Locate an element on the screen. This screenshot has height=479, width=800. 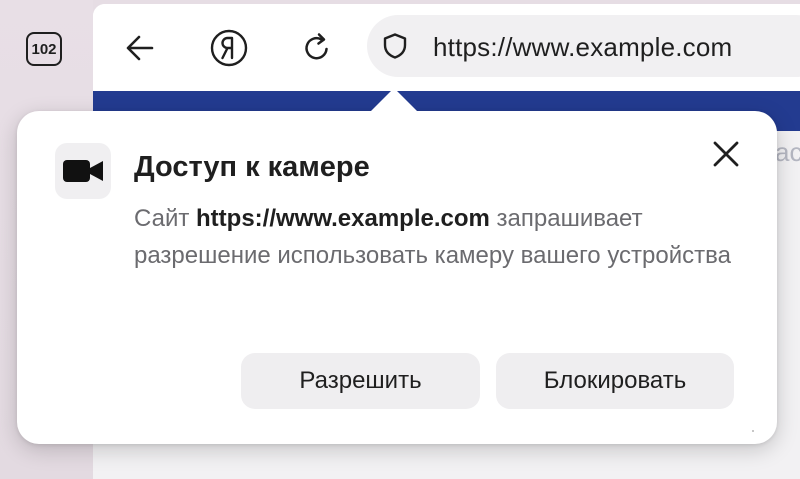
message-prefix: Сайт is located at coordinates (165, 218).